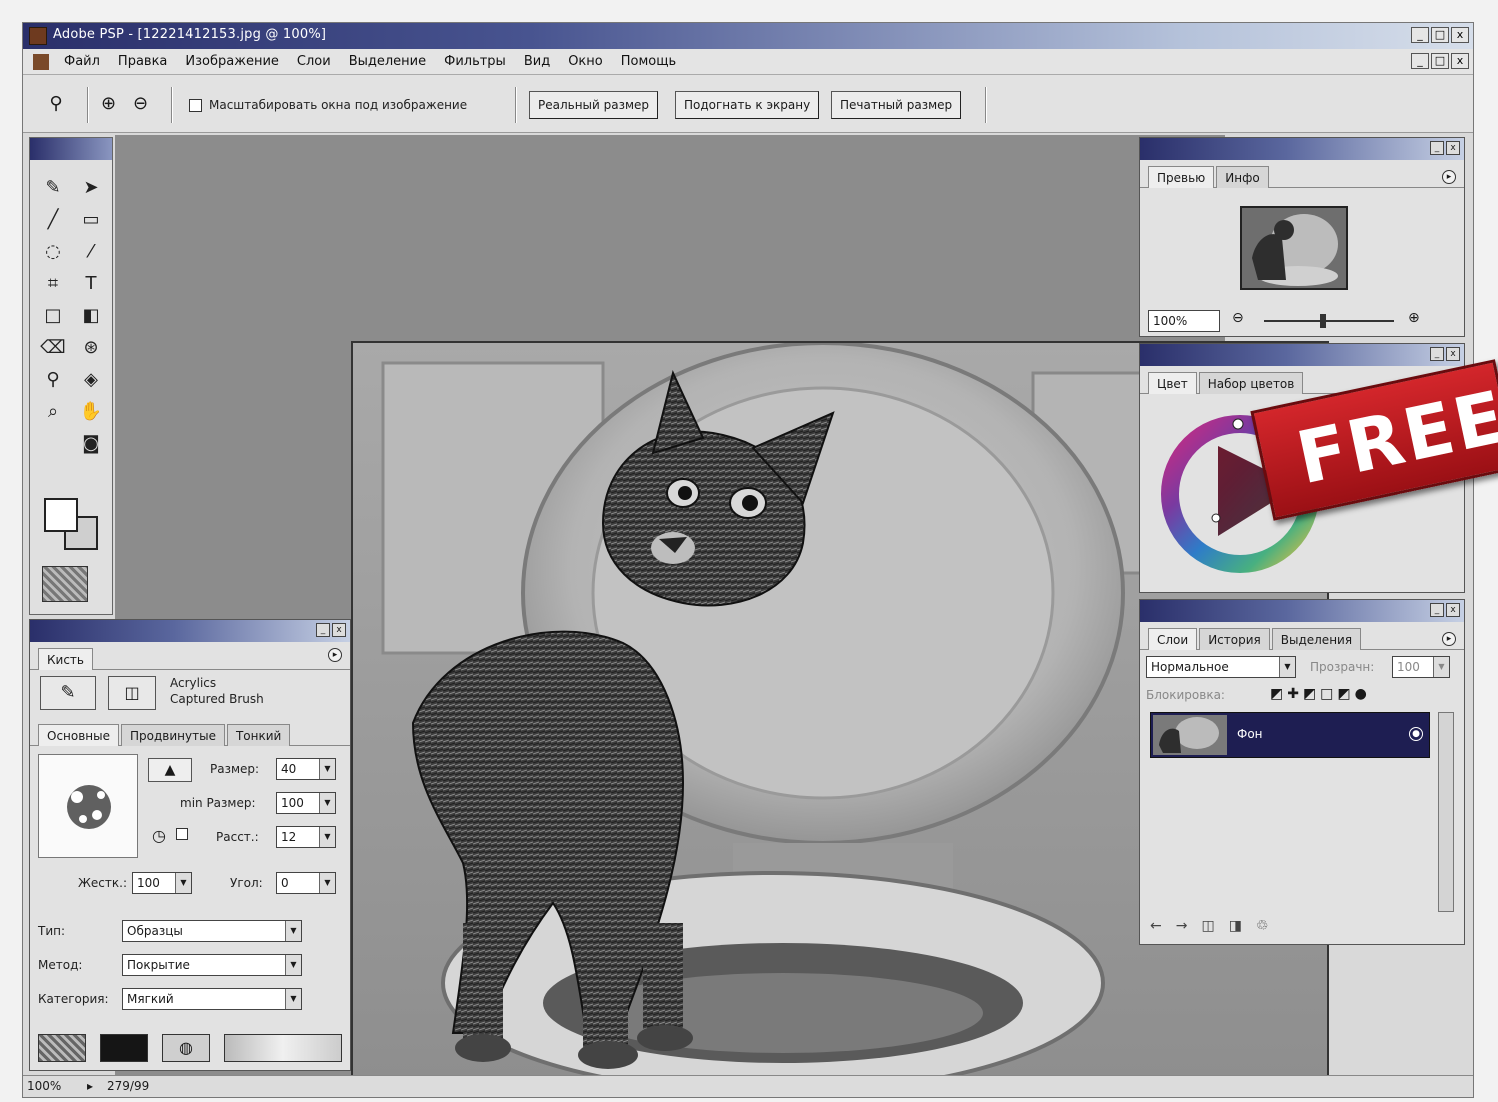  I want to click on zoom-tool-icon: ⌕, so click(53, 412).